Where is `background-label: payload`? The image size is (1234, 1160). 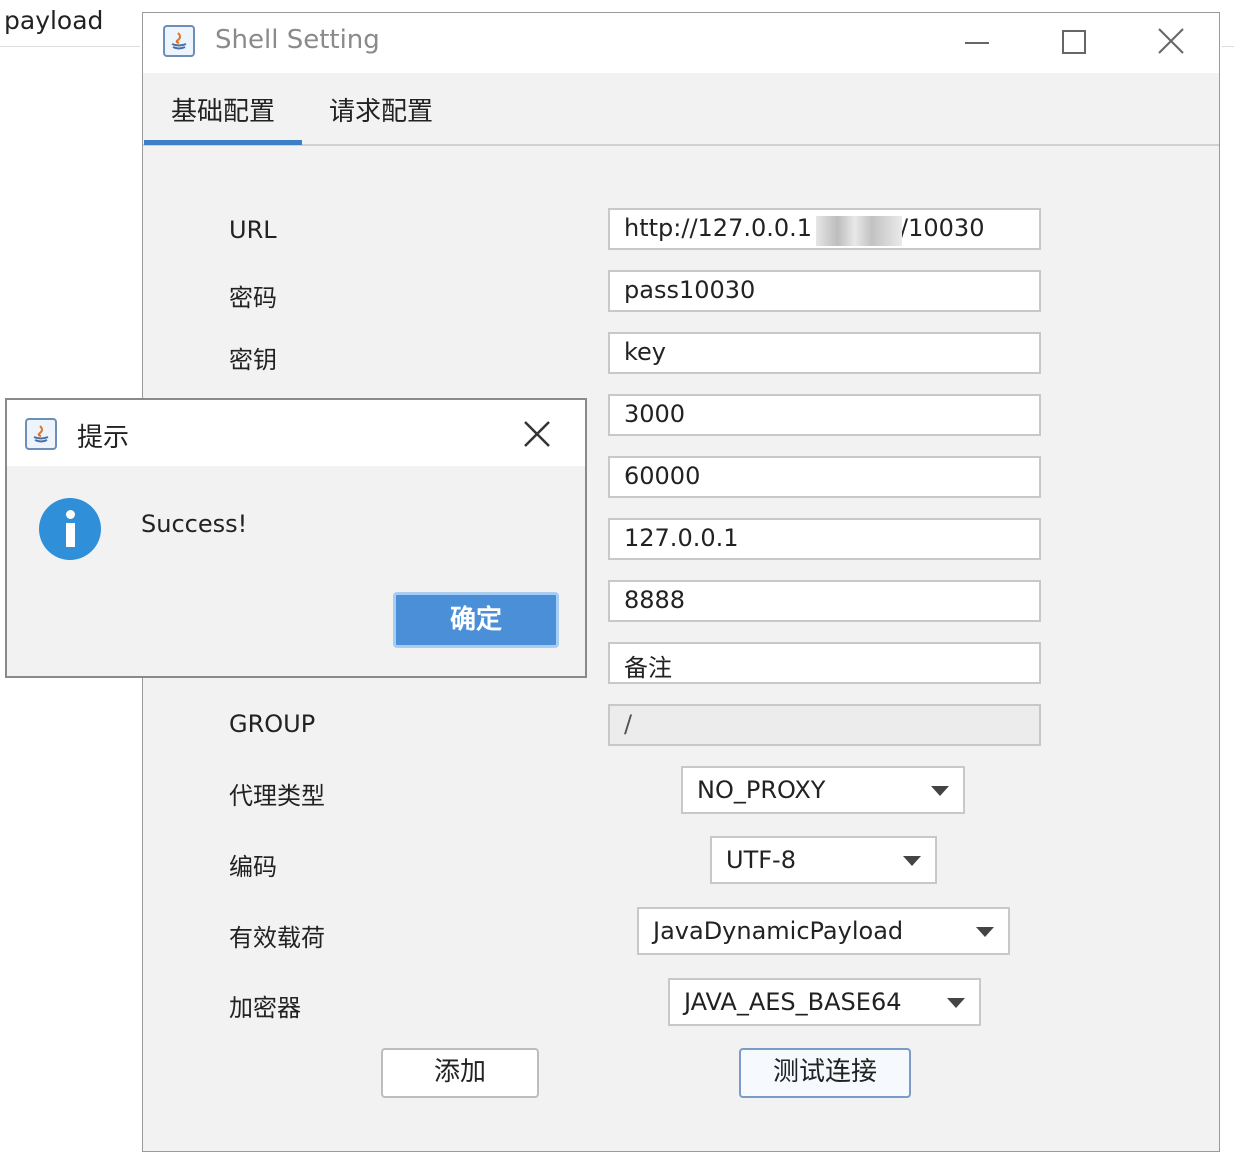
background-label: payload is located at coordinates (54, 20).